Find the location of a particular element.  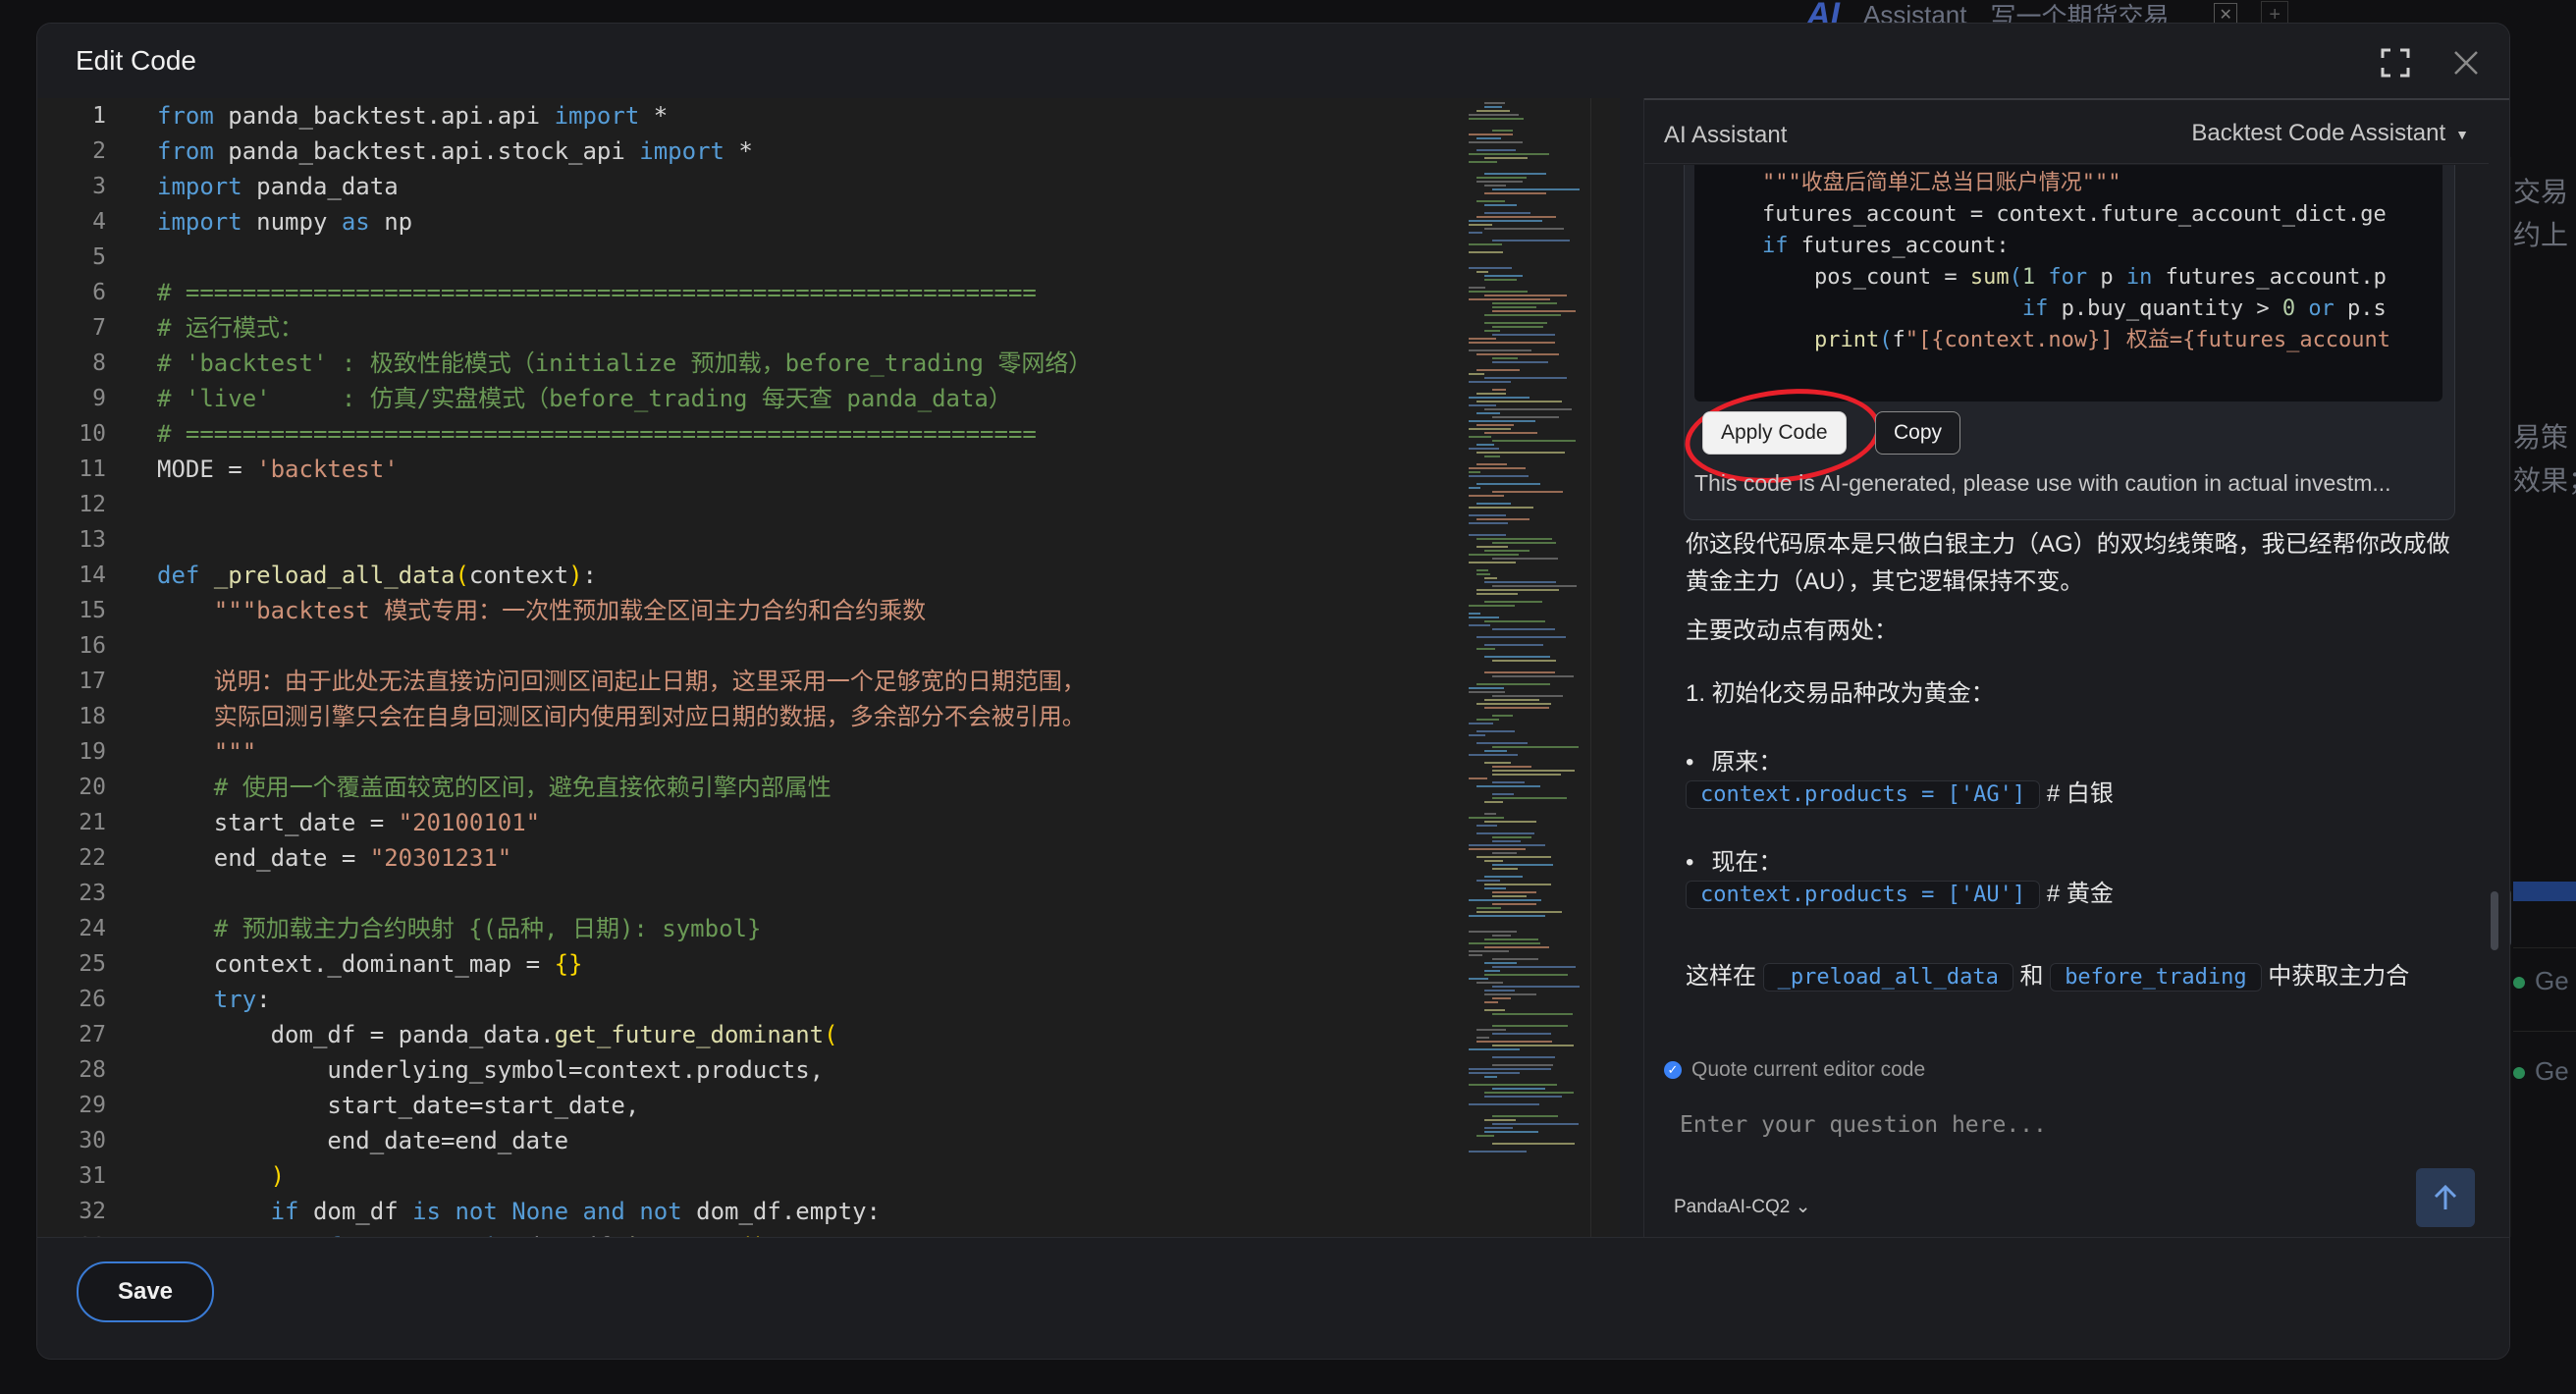

code-line: underlying_symbol=context.products, is located at coordinates (799, 1070).